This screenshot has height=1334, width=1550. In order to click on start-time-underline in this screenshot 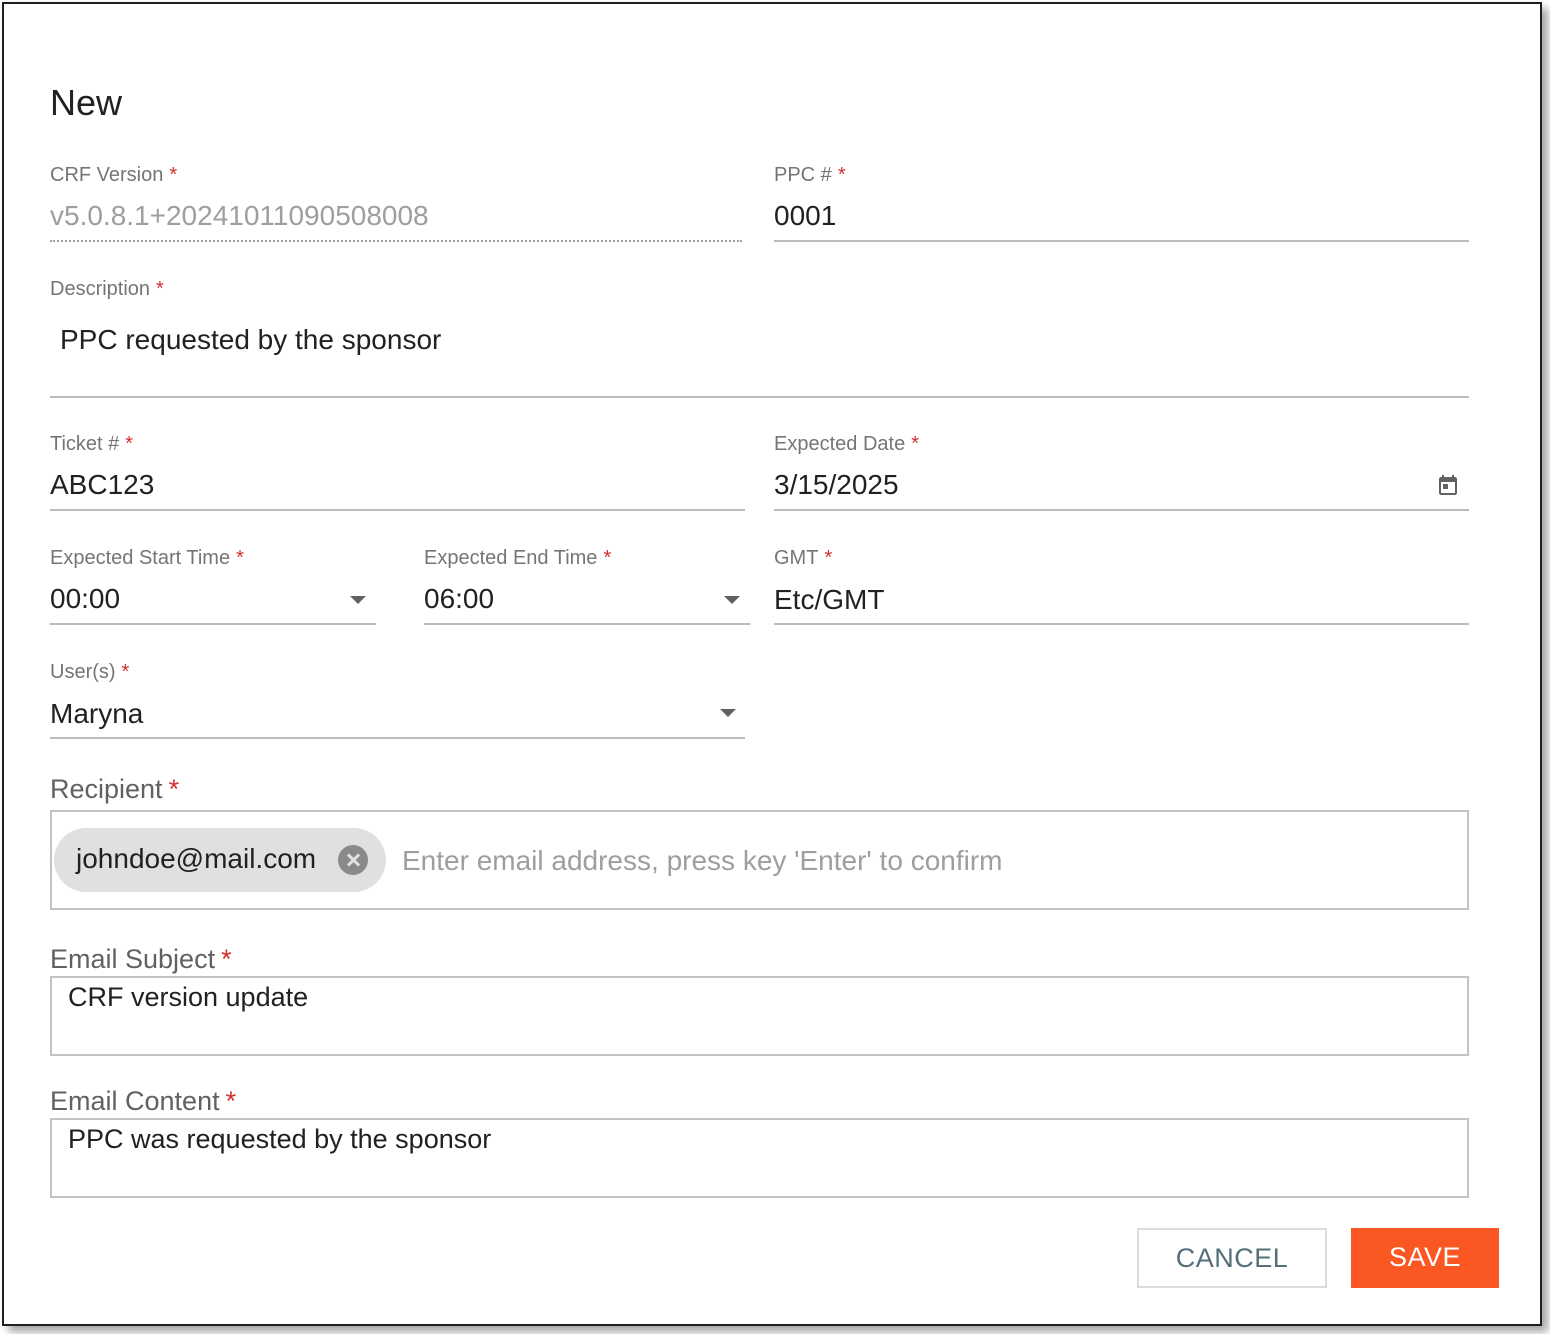, I will do `click(213, 624)`.